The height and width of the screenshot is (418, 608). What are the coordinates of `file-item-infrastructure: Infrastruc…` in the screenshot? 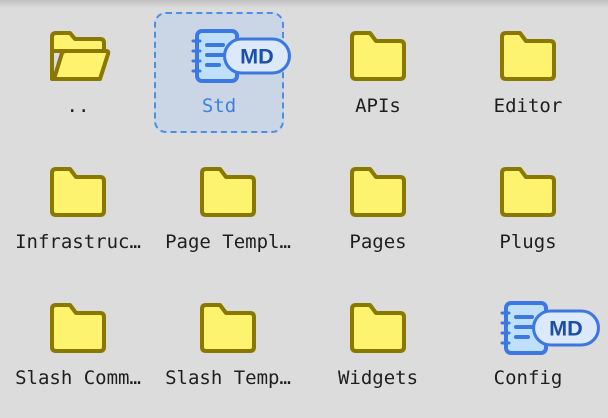 It's located at (78, 214).